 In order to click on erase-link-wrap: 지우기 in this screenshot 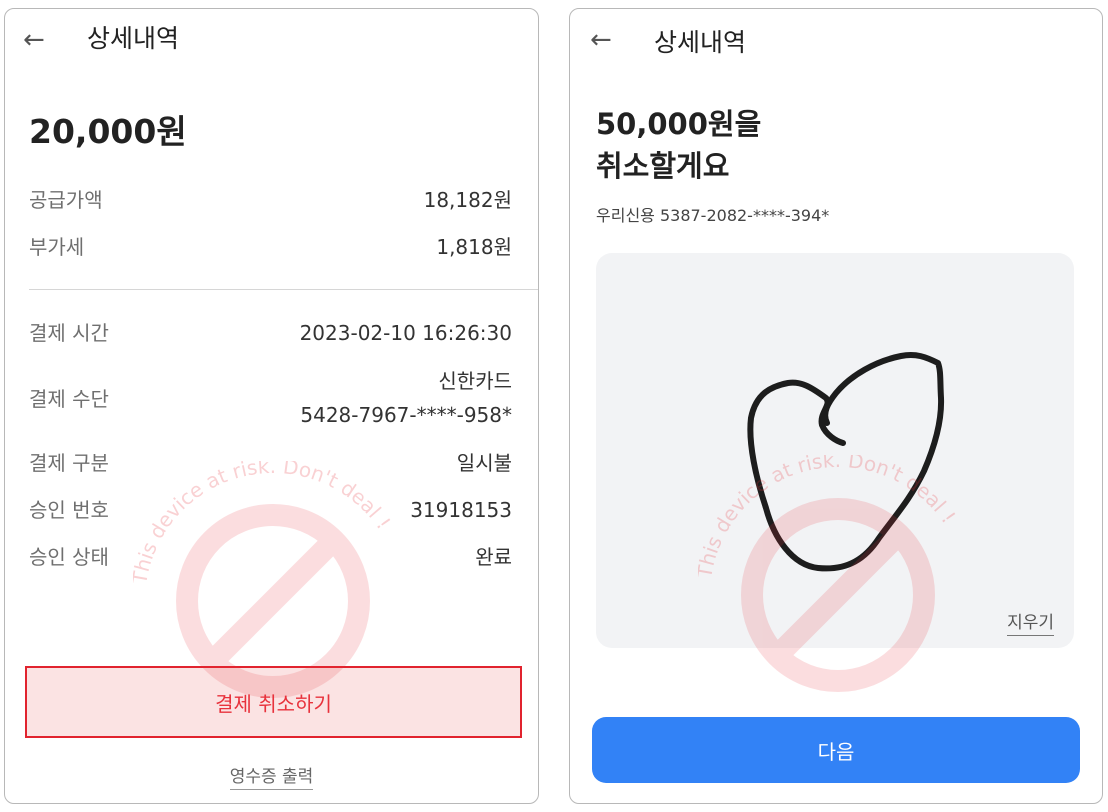, I will do `click(1030, 622)`.